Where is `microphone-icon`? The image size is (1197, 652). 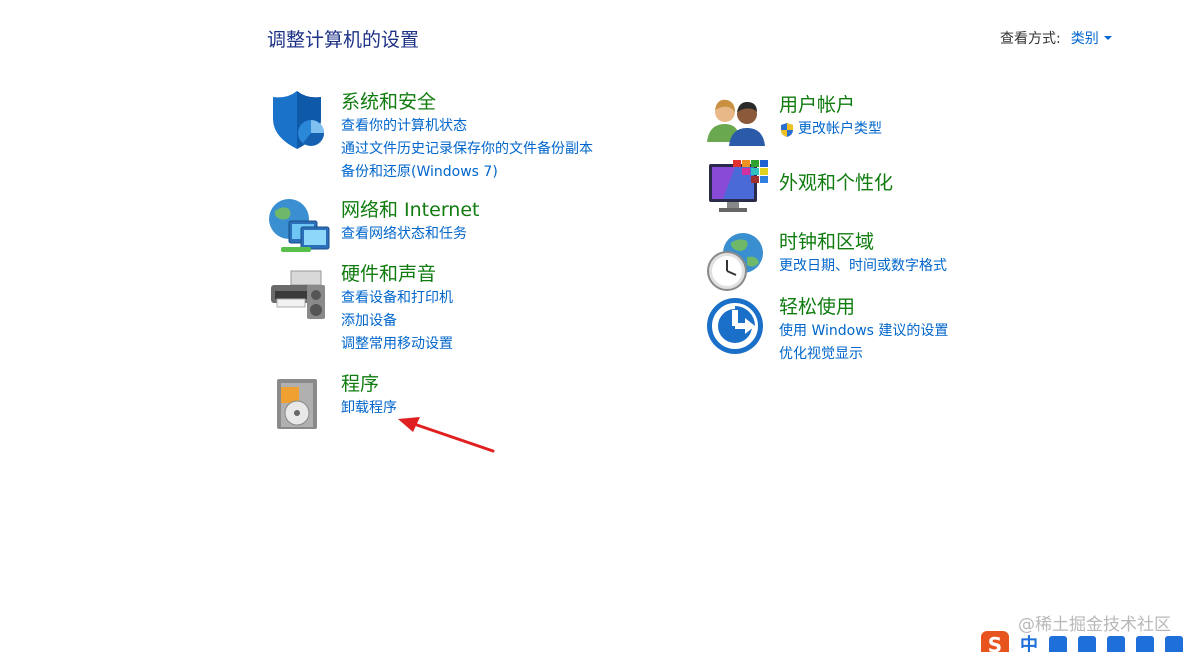 microphone-icon is located at coordinates (1087, 644).